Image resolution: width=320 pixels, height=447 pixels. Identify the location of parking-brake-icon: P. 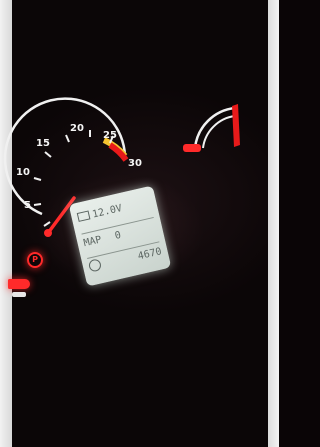
(35, 260).